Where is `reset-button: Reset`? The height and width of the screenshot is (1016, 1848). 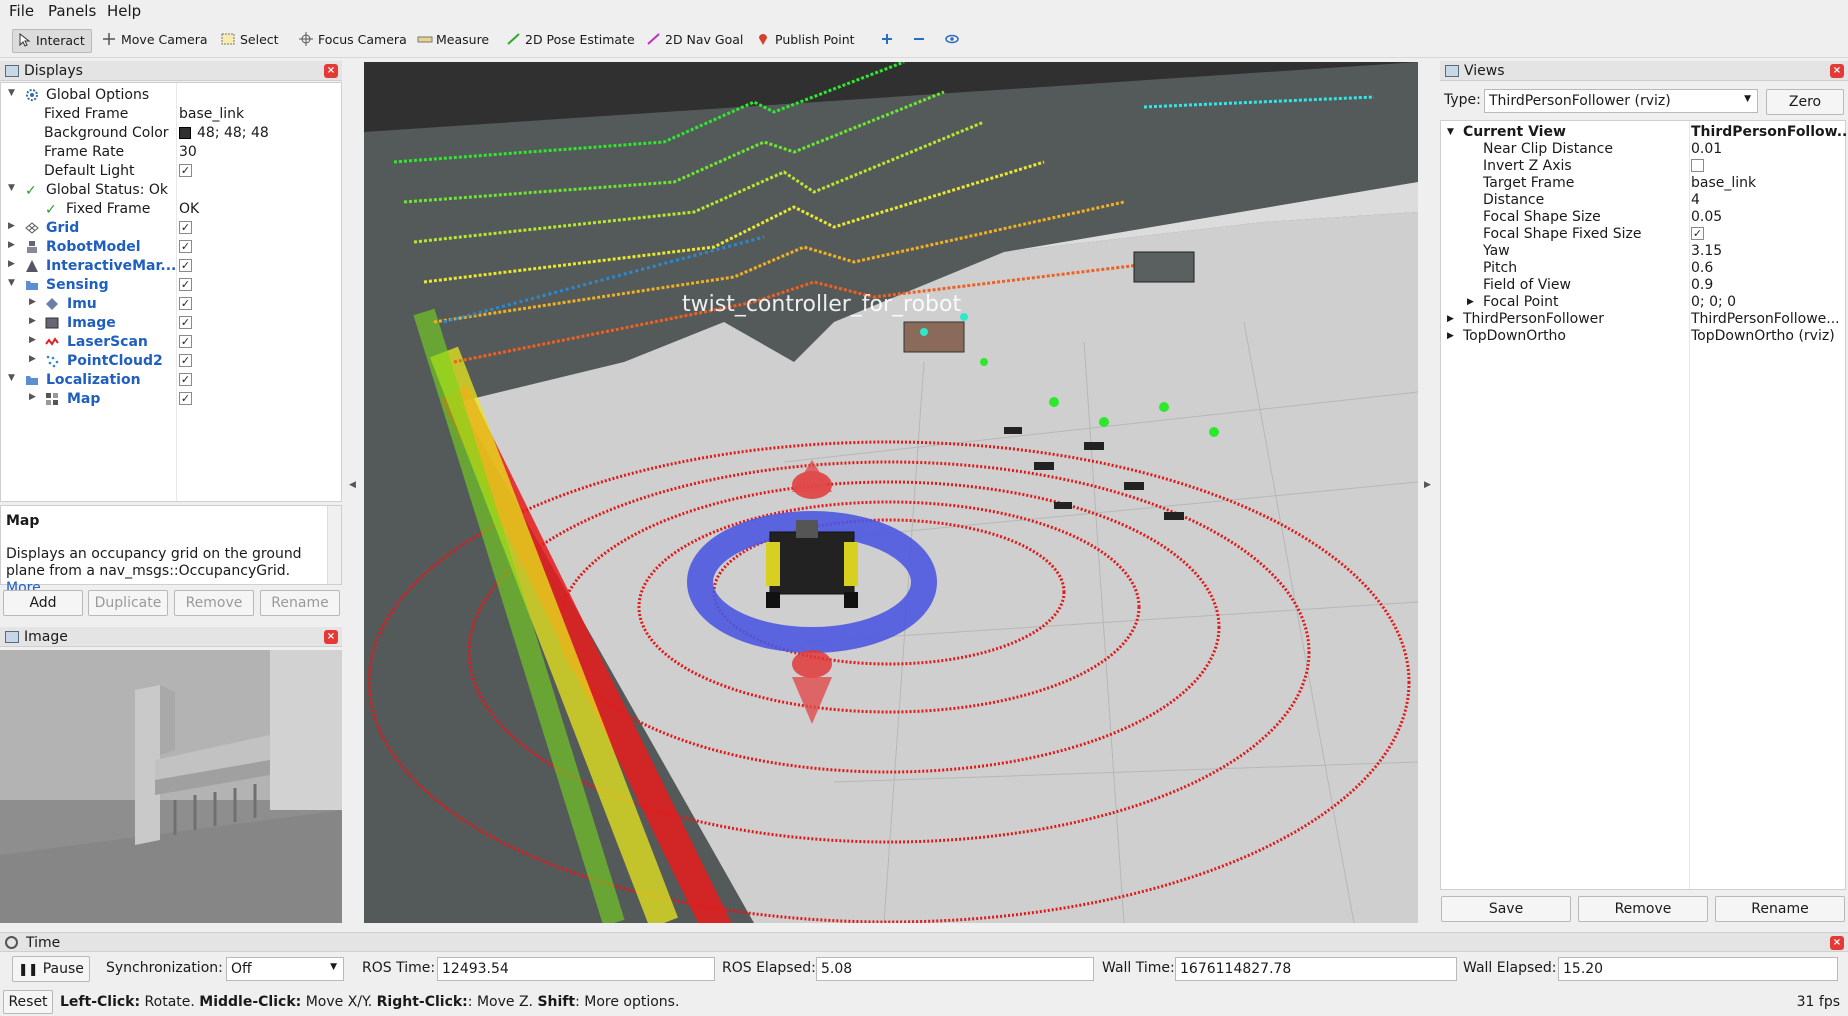 reset-button: Reset is located at coordinates (28, 1002).